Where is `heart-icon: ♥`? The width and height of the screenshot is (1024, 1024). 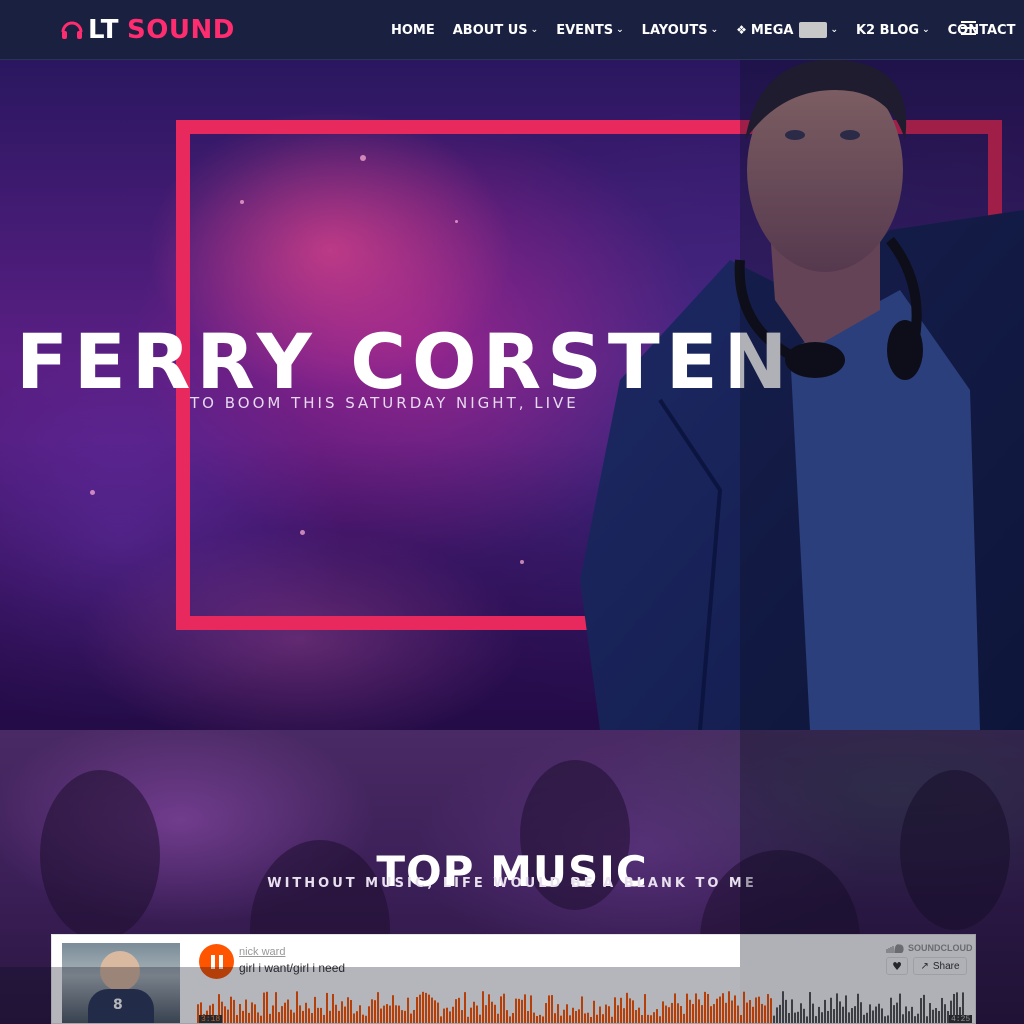
heart-icon: ♥ is located at coordinates (897, 966).